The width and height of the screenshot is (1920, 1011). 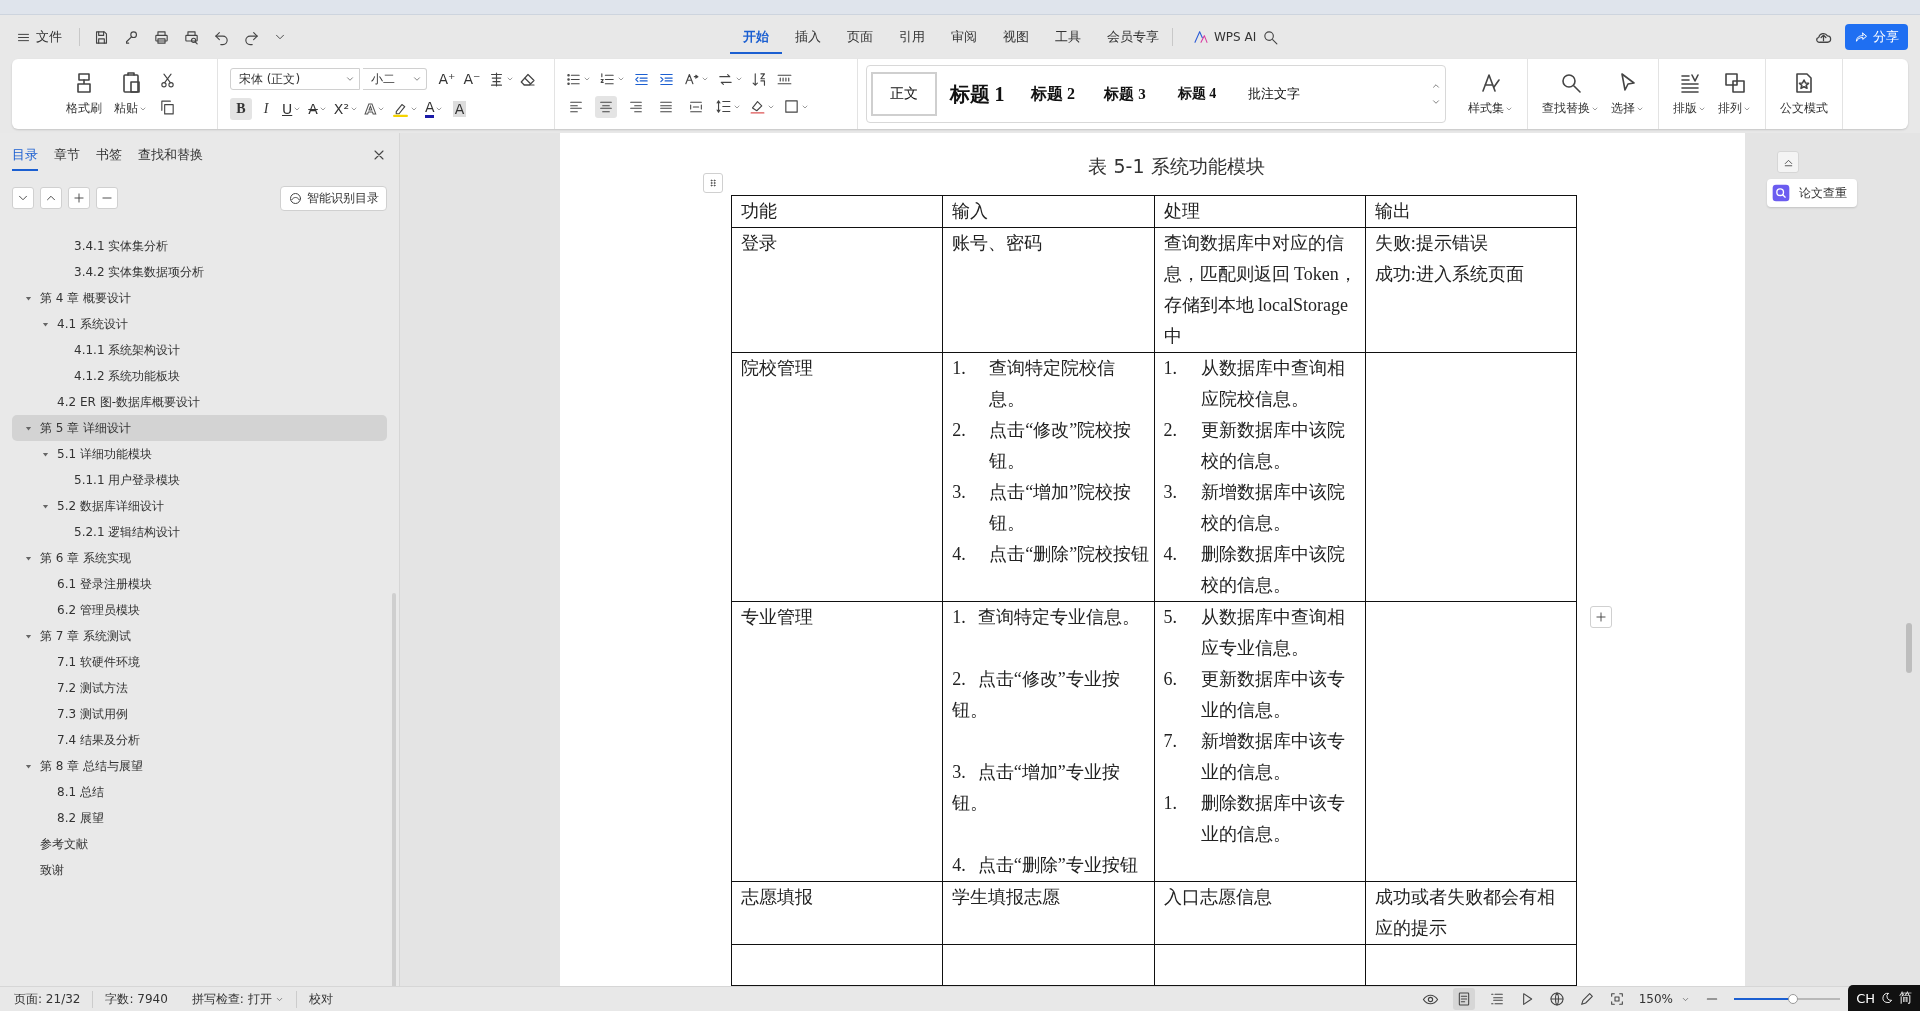 I want to click on toc-item: 7.3 测试用例, so click(x=199, y=714).